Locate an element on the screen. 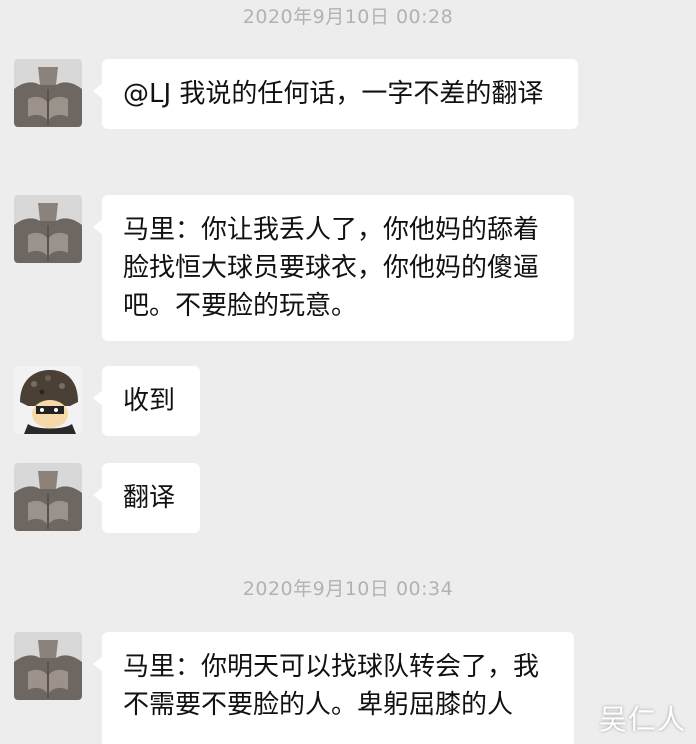  timestamp: 2020年9月10日 00:28 is located at coordinates (348, 17).